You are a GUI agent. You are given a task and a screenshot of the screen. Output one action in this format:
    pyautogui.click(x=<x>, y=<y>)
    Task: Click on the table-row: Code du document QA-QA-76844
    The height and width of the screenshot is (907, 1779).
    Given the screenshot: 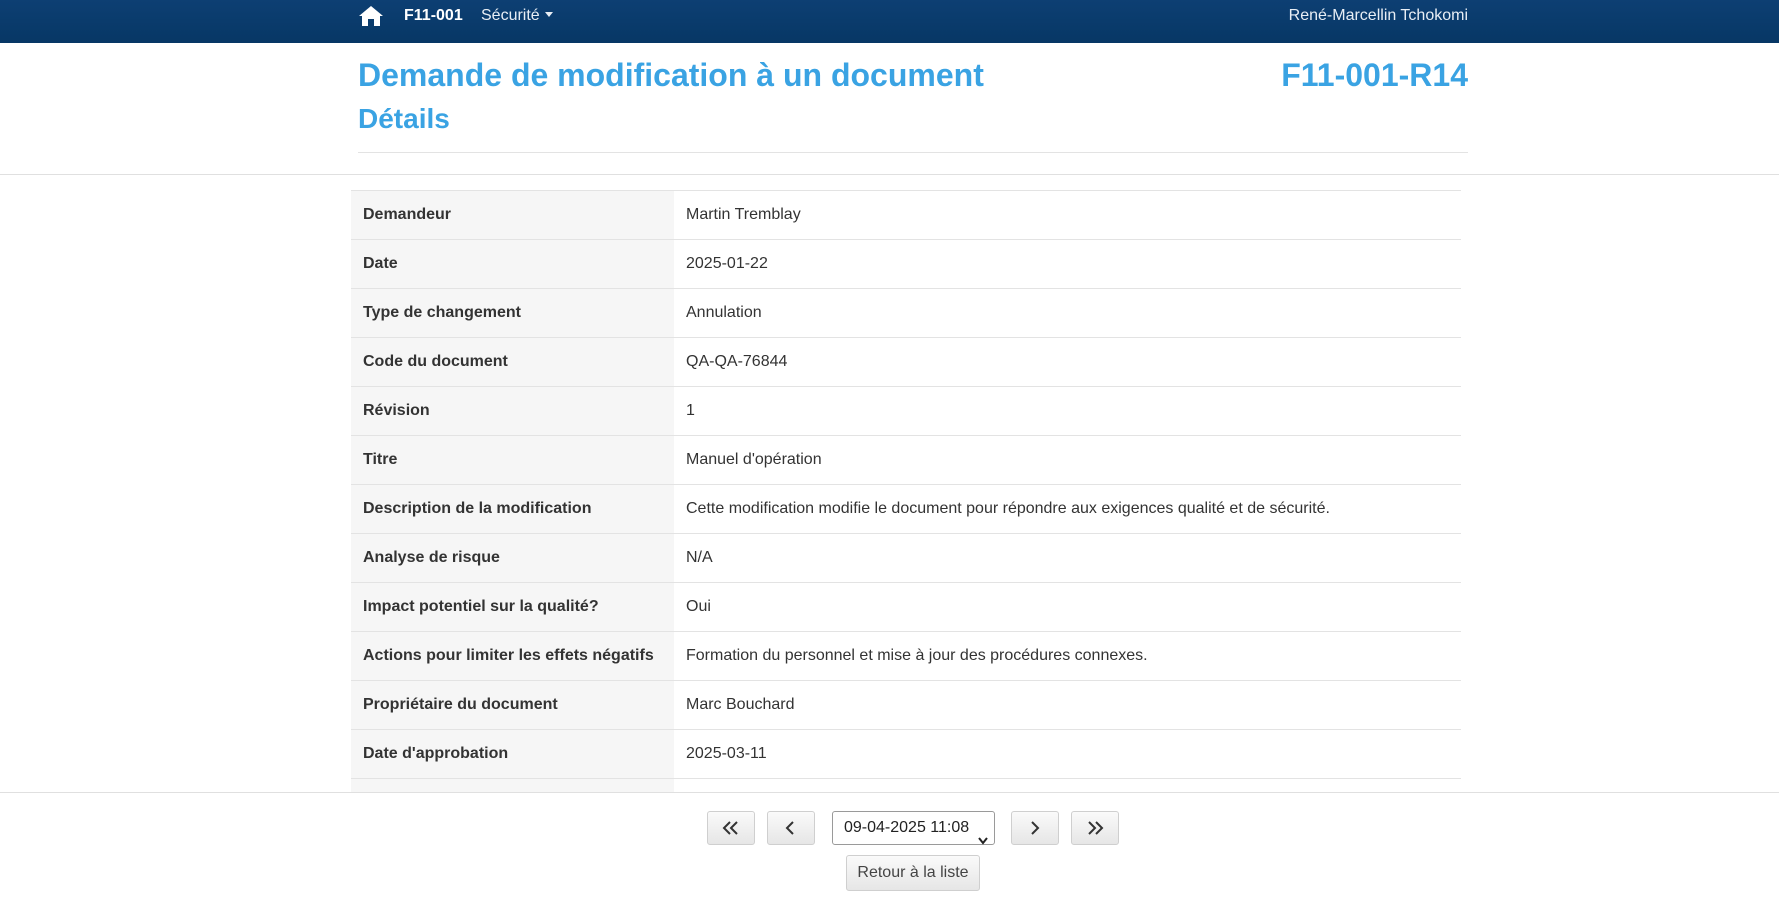 What is the action you would take?
    pyautogui.click(x=906, y=362)
    